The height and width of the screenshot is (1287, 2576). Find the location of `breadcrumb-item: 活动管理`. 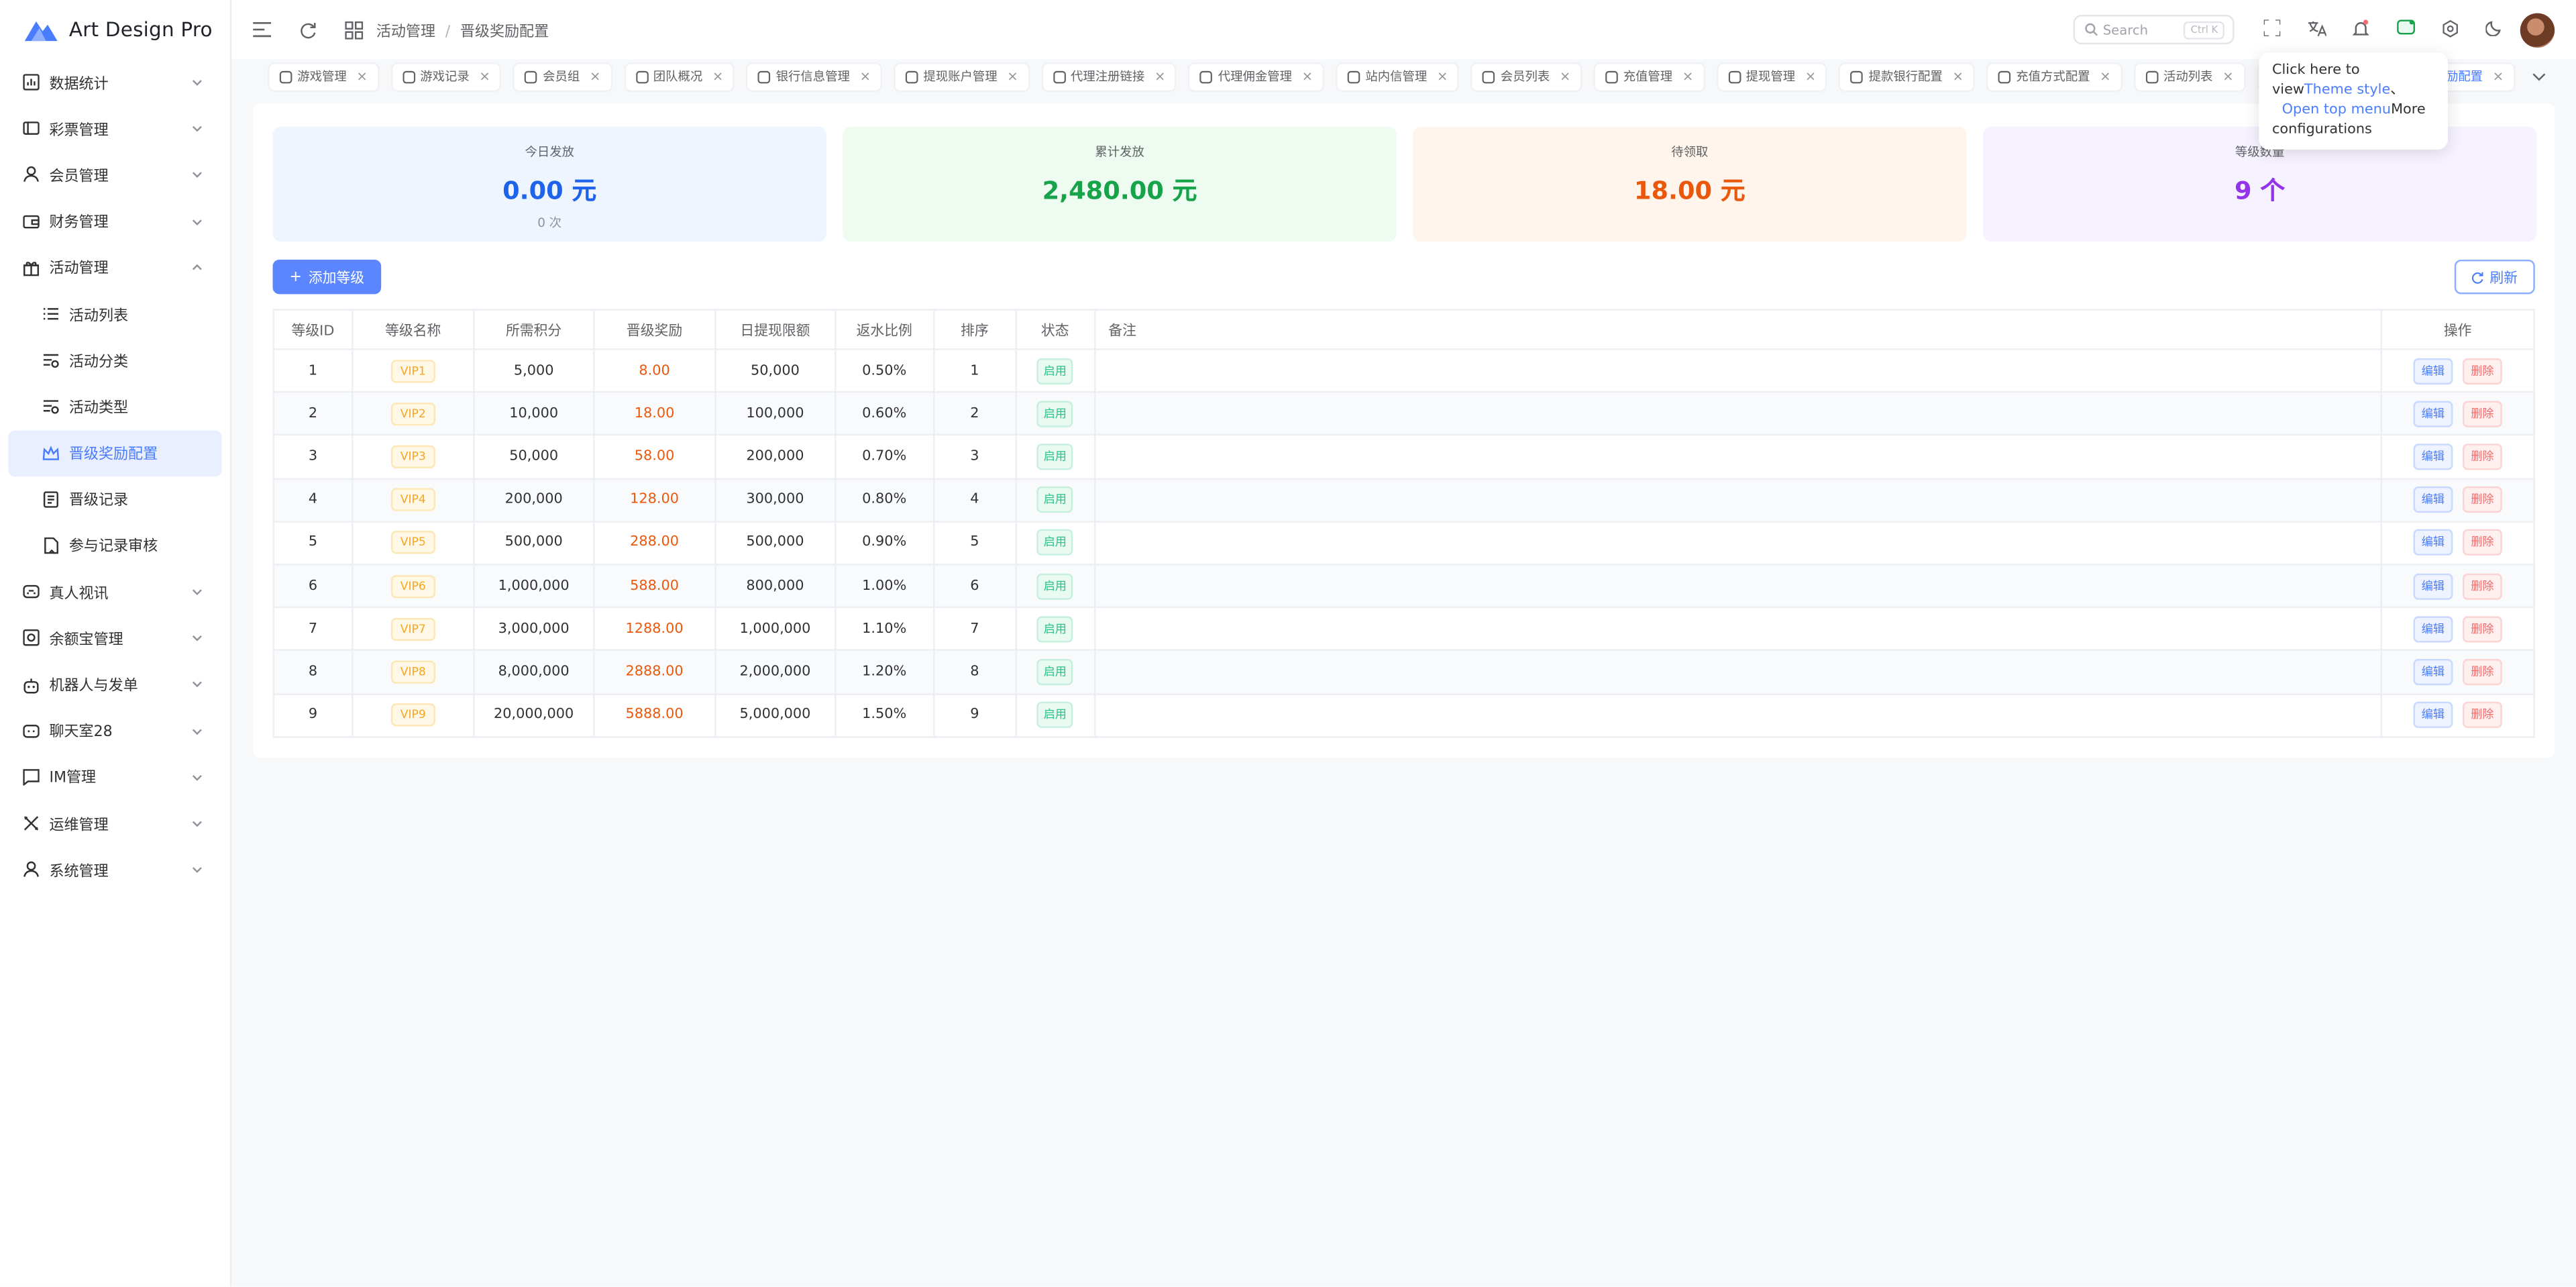

breadcrumb-item: 活动管理 is located at coordinates (405, 32).